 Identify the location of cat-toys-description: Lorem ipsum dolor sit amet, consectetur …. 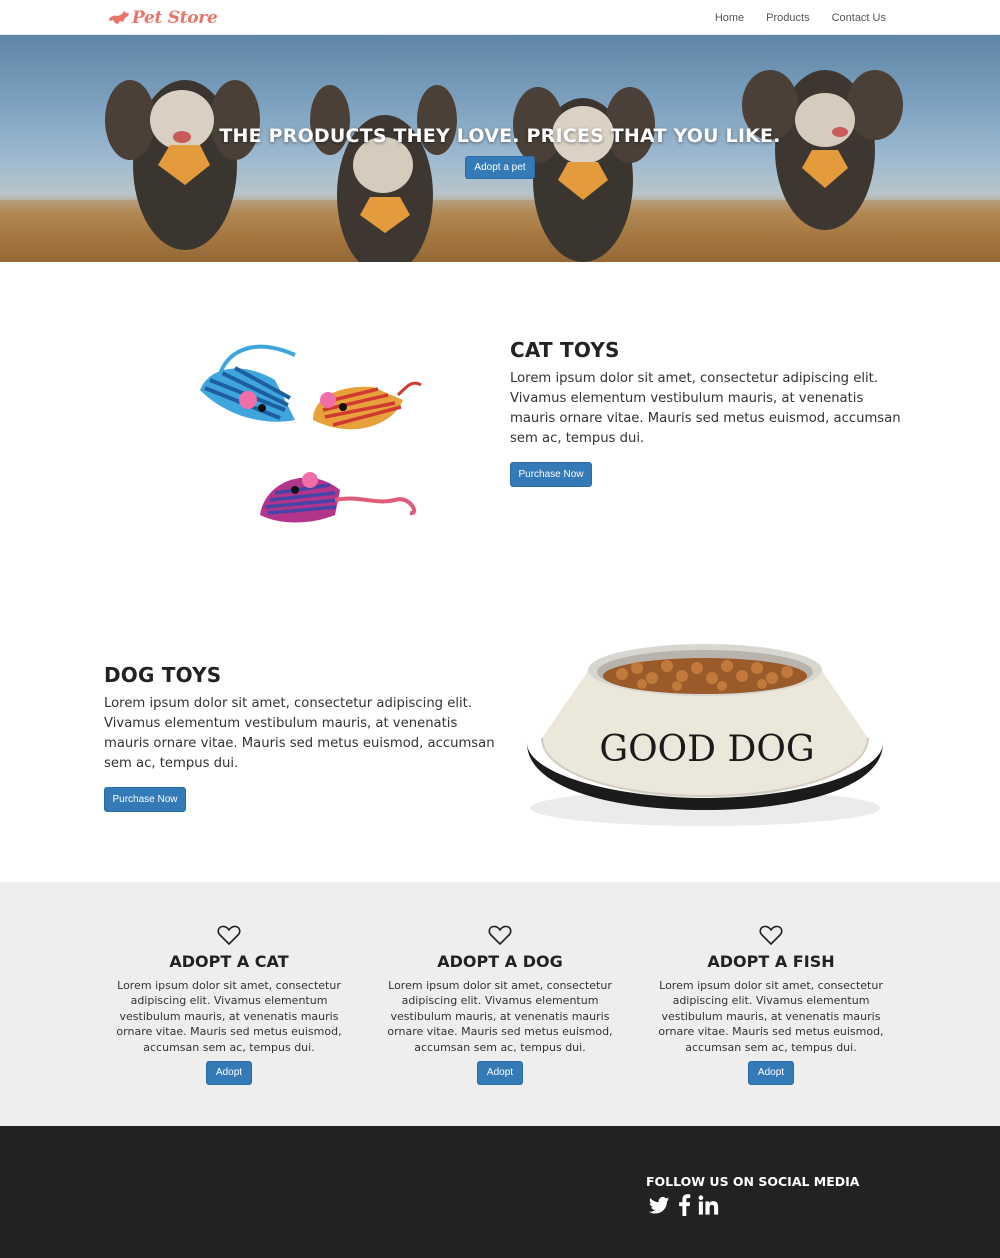
(705, 408).